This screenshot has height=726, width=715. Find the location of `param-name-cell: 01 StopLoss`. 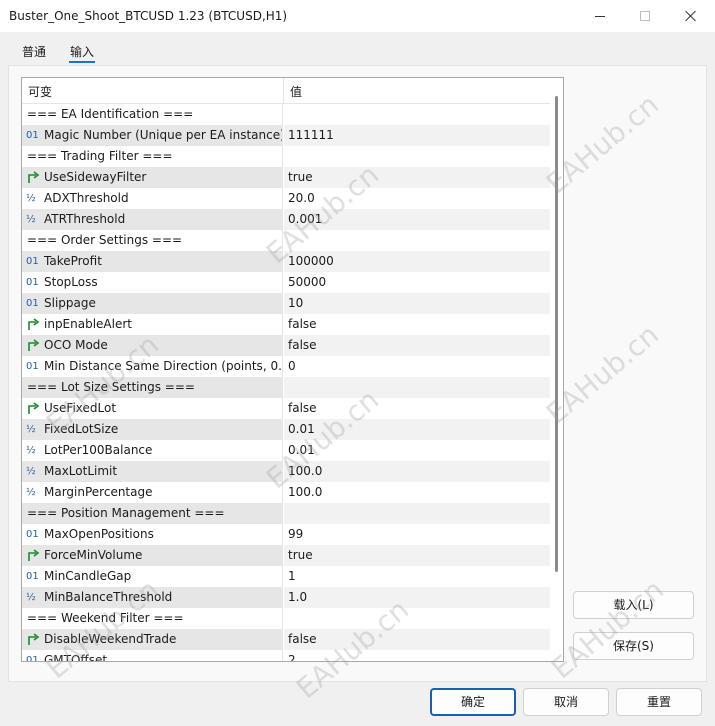

param-name-cell: 01 StopLoss is located at coordinates (152, 282).